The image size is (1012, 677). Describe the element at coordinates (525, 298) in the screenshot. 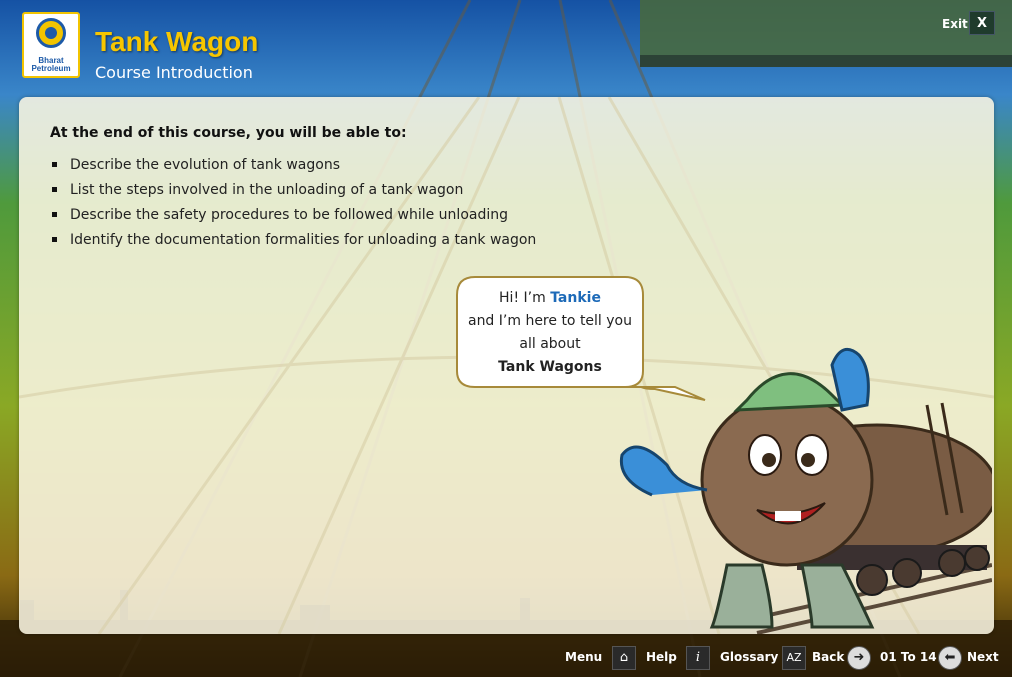

I see `bubble-greeting: Hi! I’m` at that location.